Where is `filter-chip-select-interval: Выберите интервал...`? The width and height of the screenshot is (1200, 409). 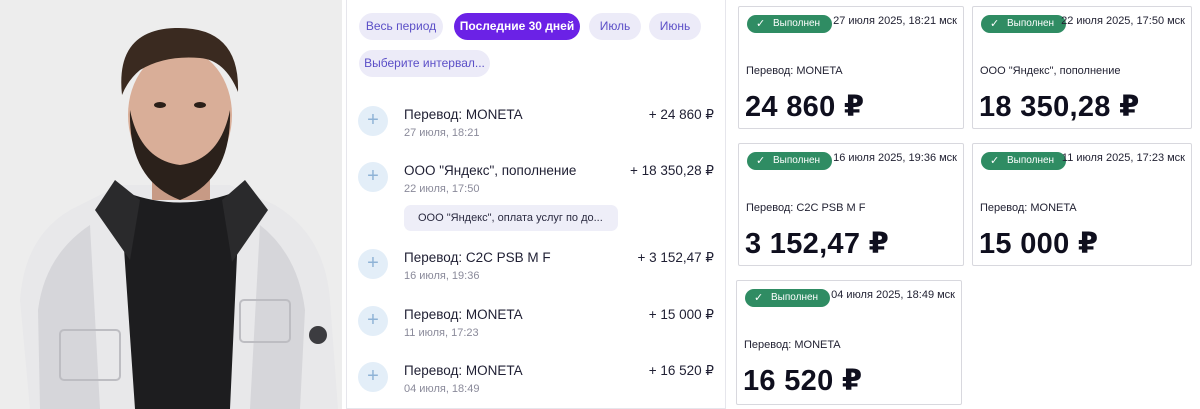 filter-chip-select-interval: Выберите интервал... is located at coordinates (424, 63).